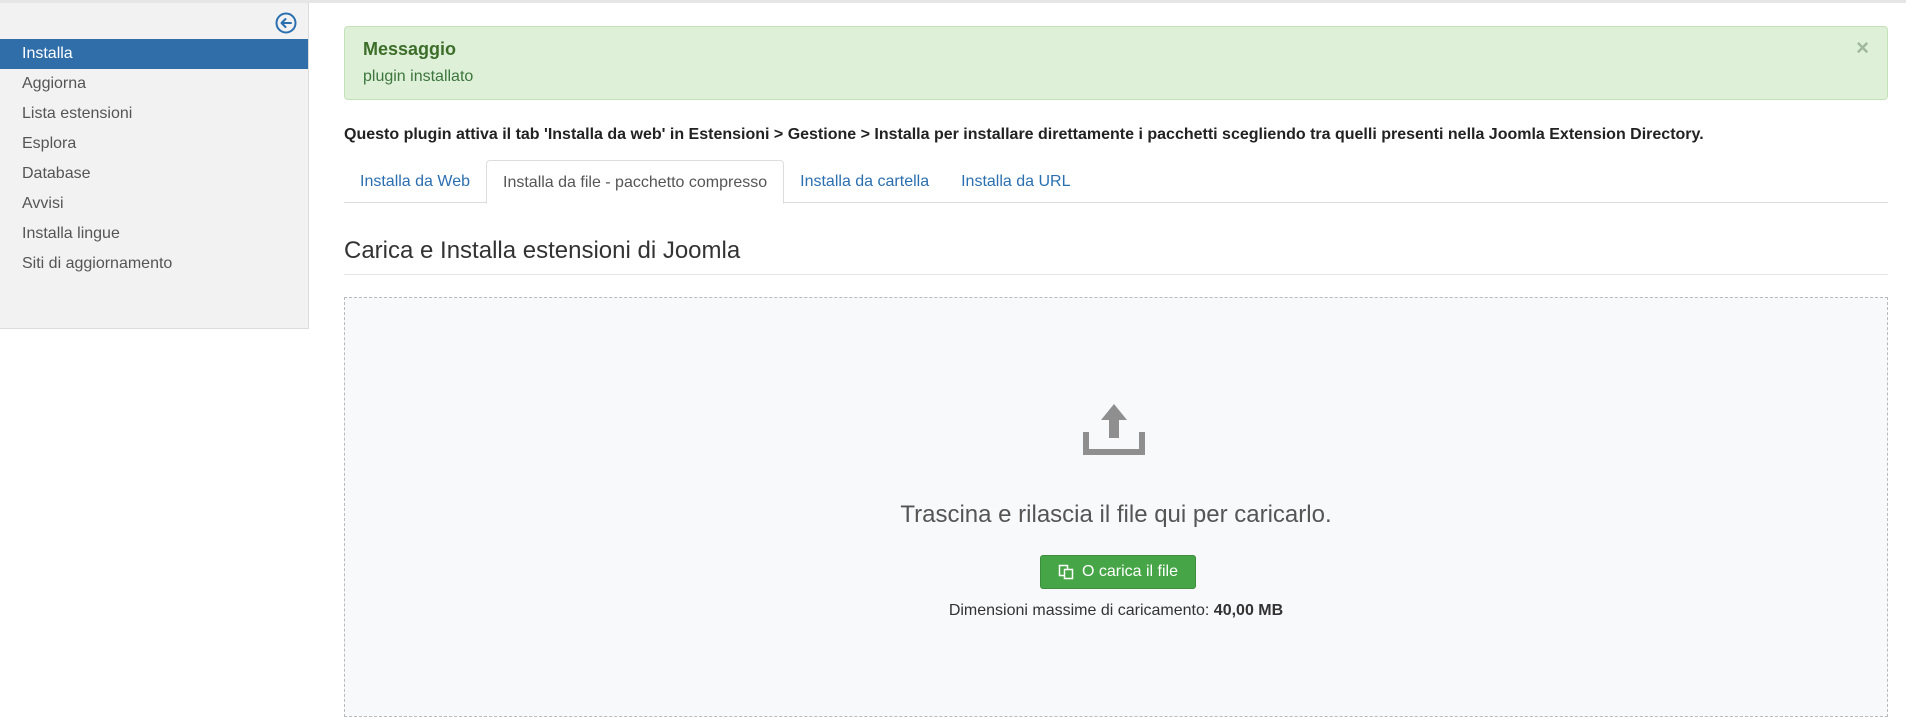 This screenshot has height=717, width=1906. Describe the element at coordinates (410, 49) in the screenshot. I see `alert-heading: Messaggio` at that location.